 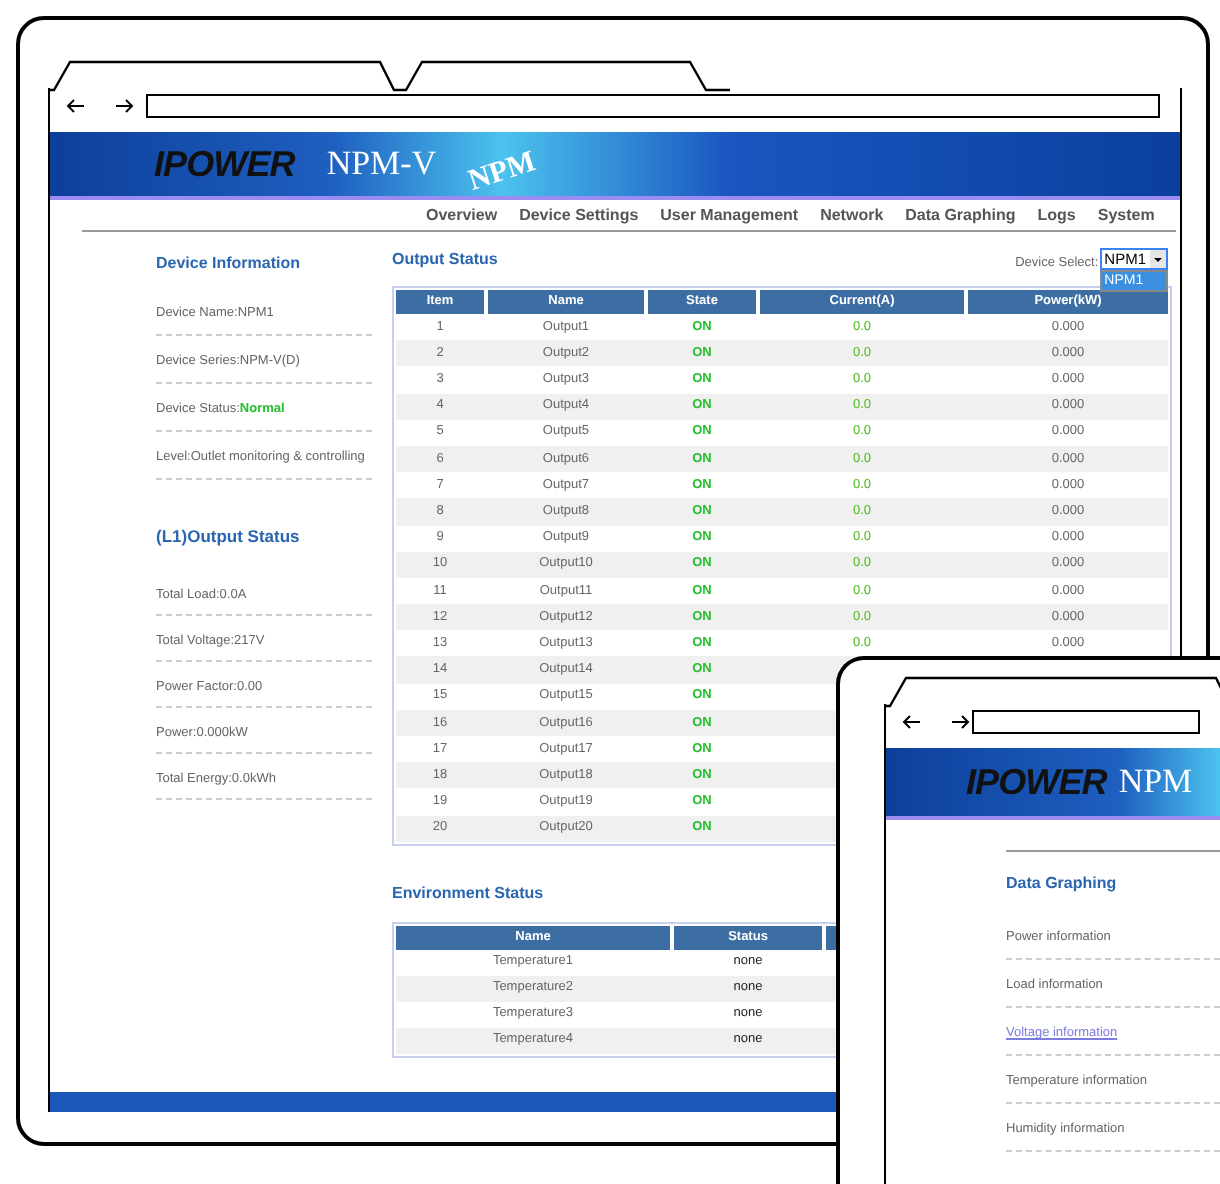 I want to click on banner-watermark: NPM, so click(x=502, y=172).